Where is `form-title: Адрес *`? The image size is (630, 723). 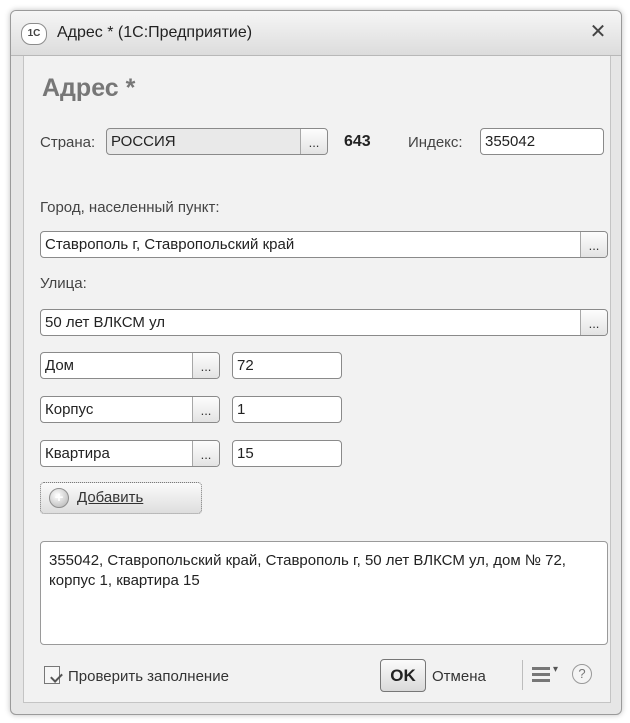 form-title: Адрес * is located at coordinates (89, 88).